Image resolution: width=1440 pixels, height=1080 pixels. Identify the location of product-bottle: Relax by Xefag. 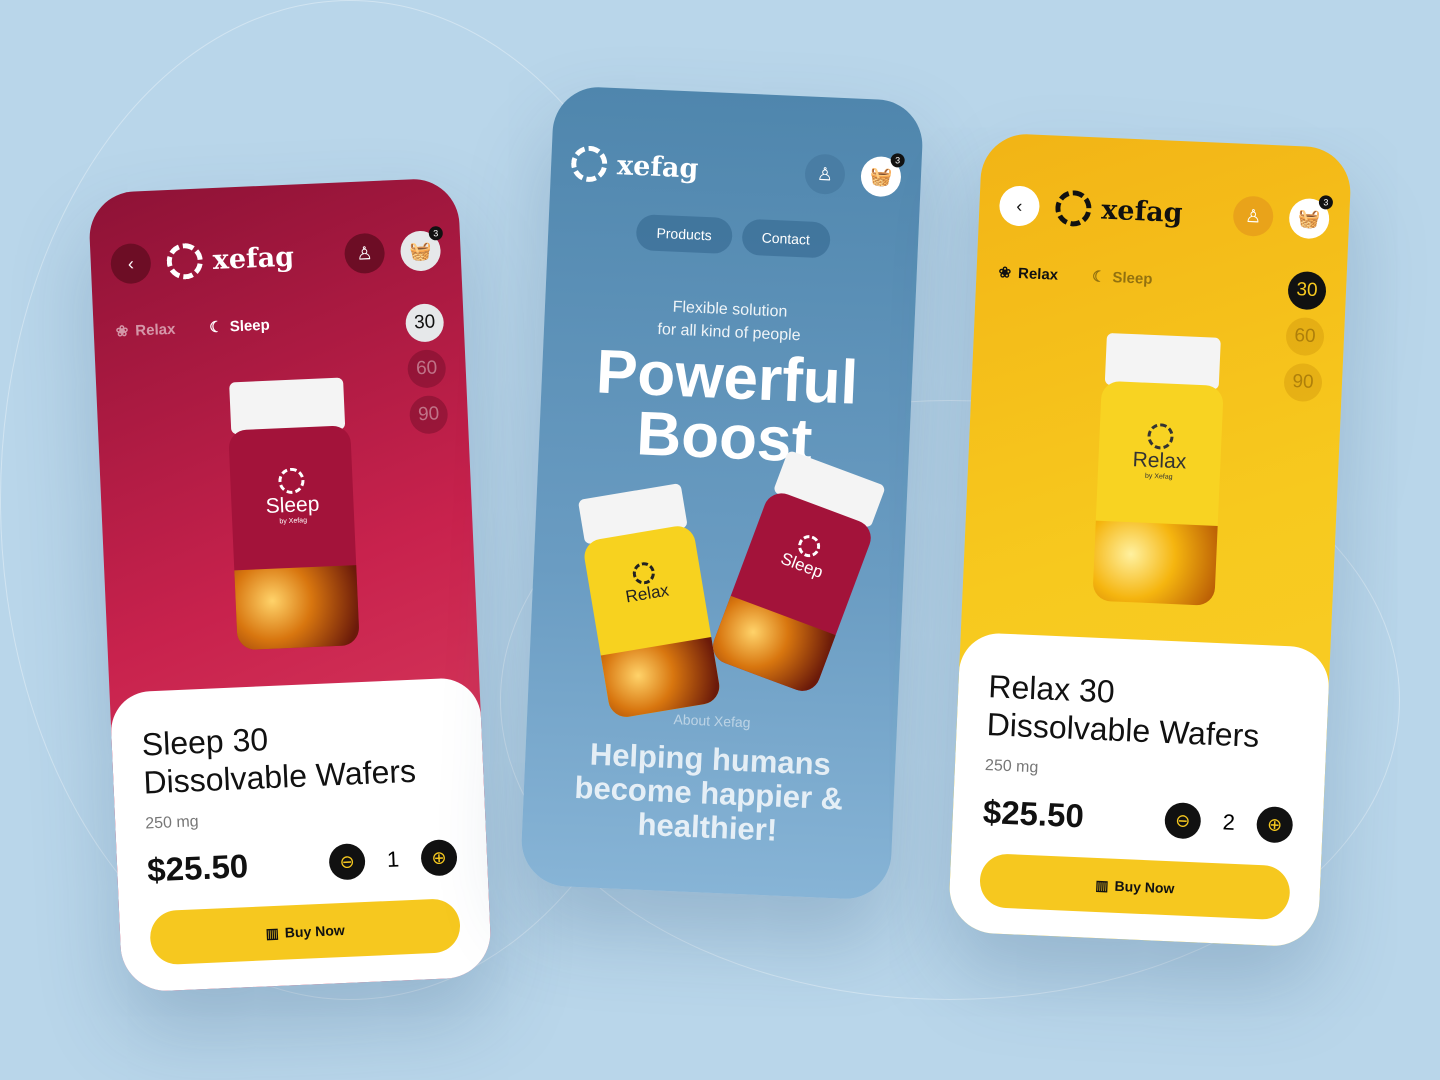
(1158, 469).